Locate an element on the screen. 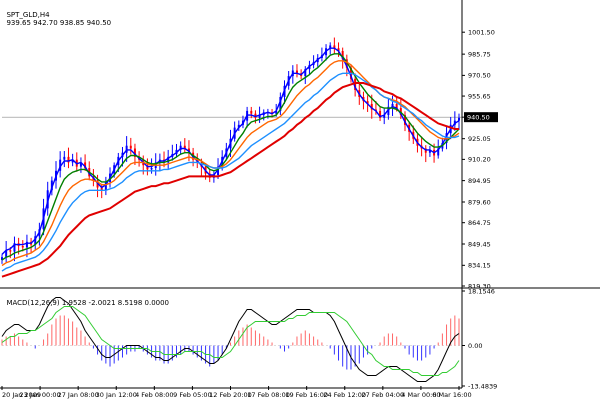  price-y-tick-label: 925.05 is located at coordinates (479, 139).